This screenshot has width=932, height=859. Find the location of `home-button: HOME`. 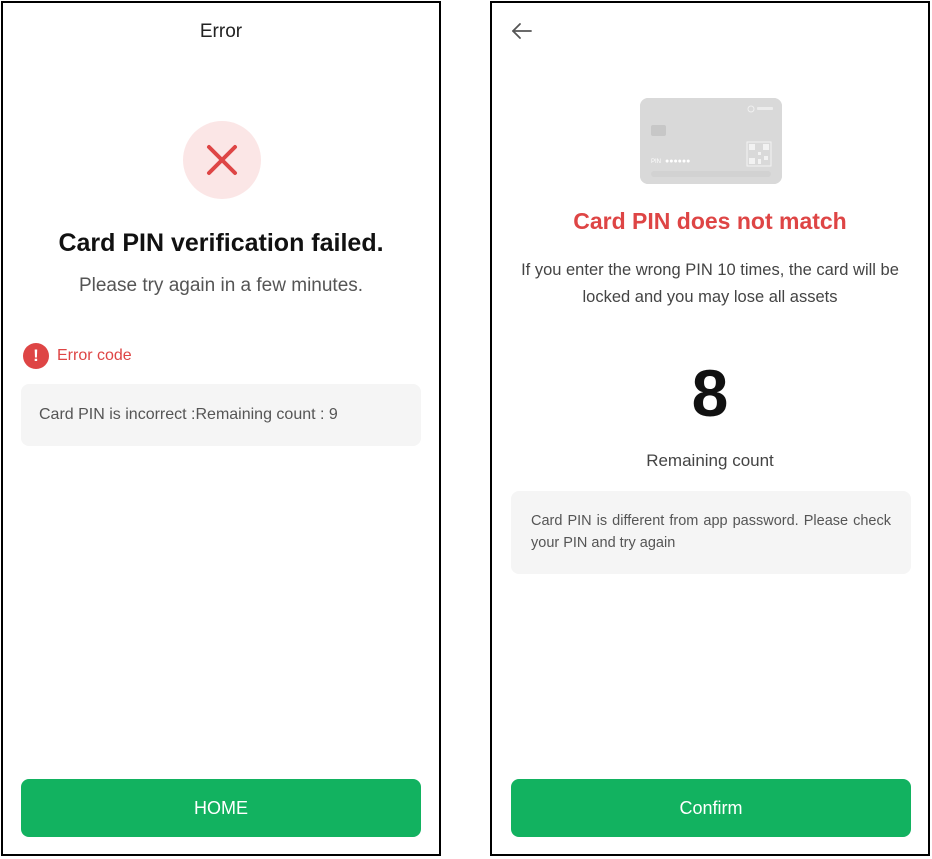

home-button: HOME is located at coordinates (221, 808).